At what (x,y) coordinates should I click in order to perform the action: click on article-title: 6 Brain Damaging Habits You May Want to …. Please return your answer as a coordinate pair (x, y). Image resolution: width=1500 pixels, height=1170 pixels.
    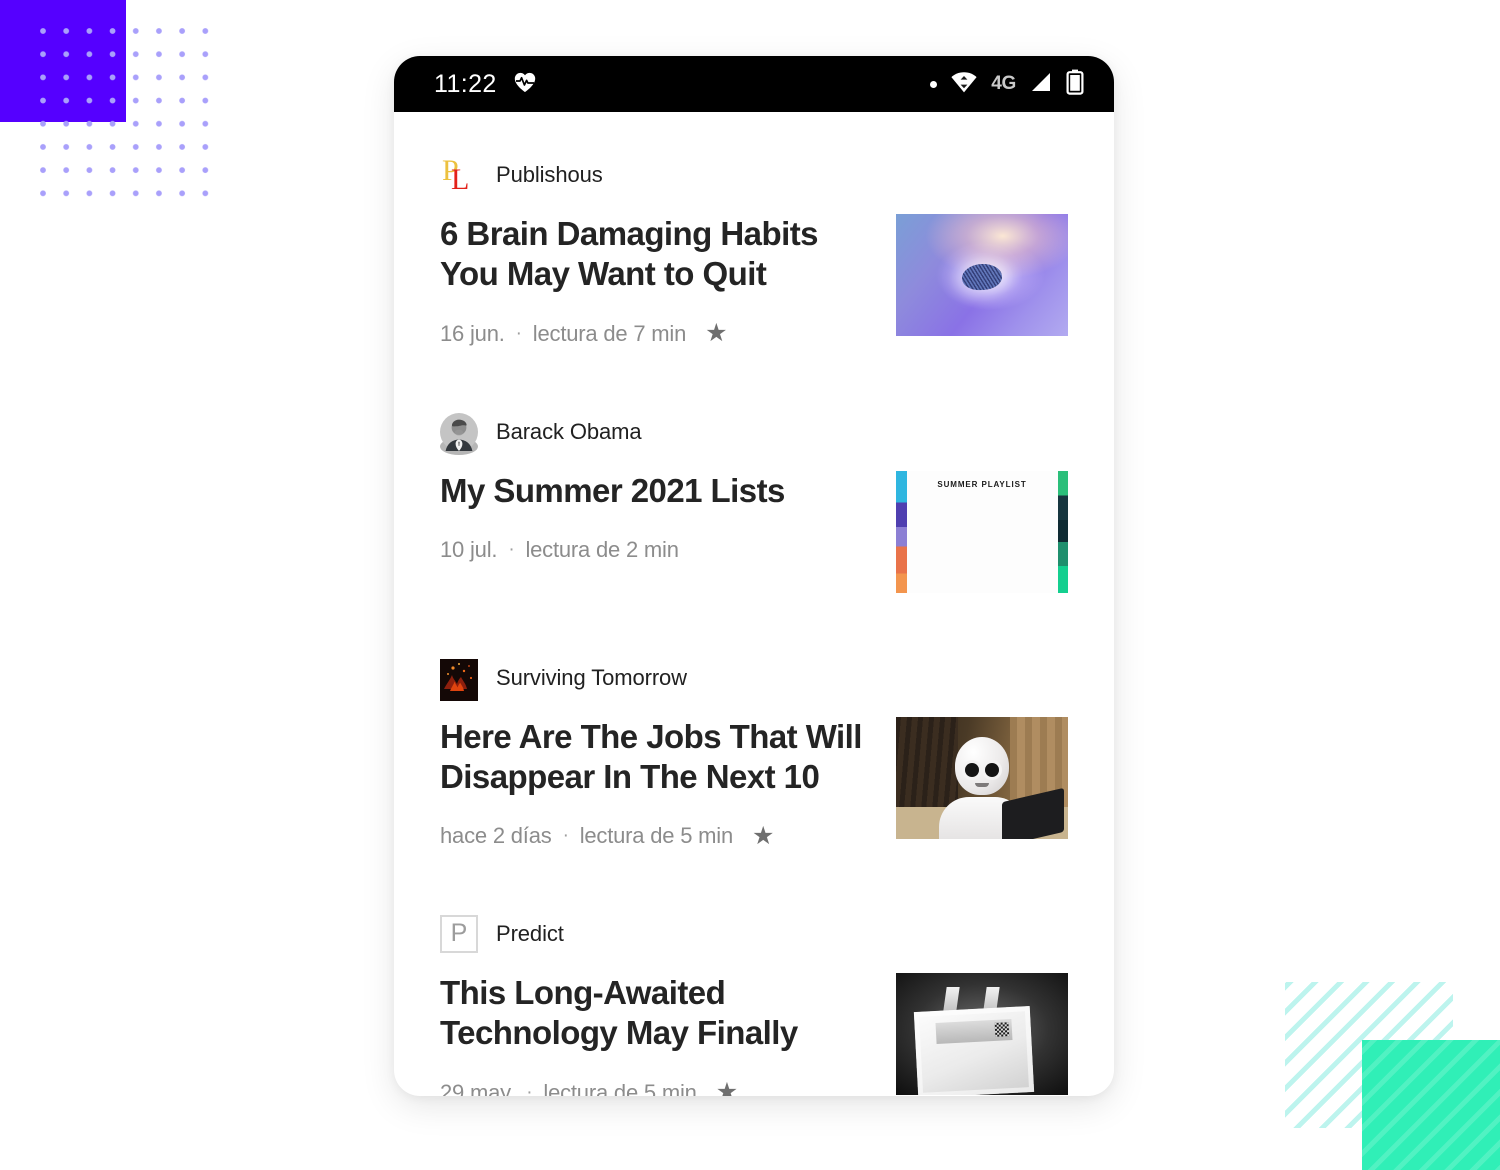
    Looking at the image, I should click on (655, 254).